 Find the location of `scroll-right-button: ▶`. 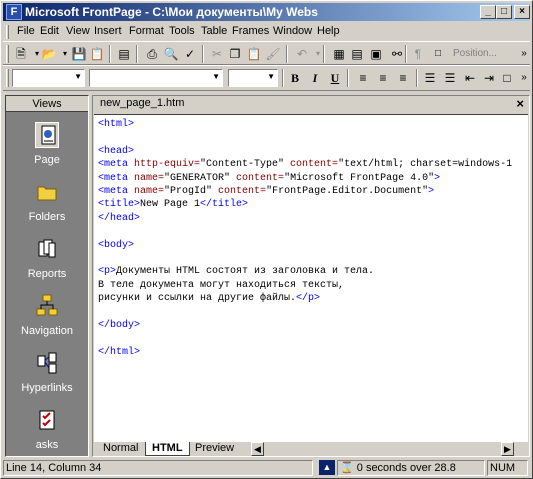

scroll-right-button: ▶ is located at coordinates (507, 449).